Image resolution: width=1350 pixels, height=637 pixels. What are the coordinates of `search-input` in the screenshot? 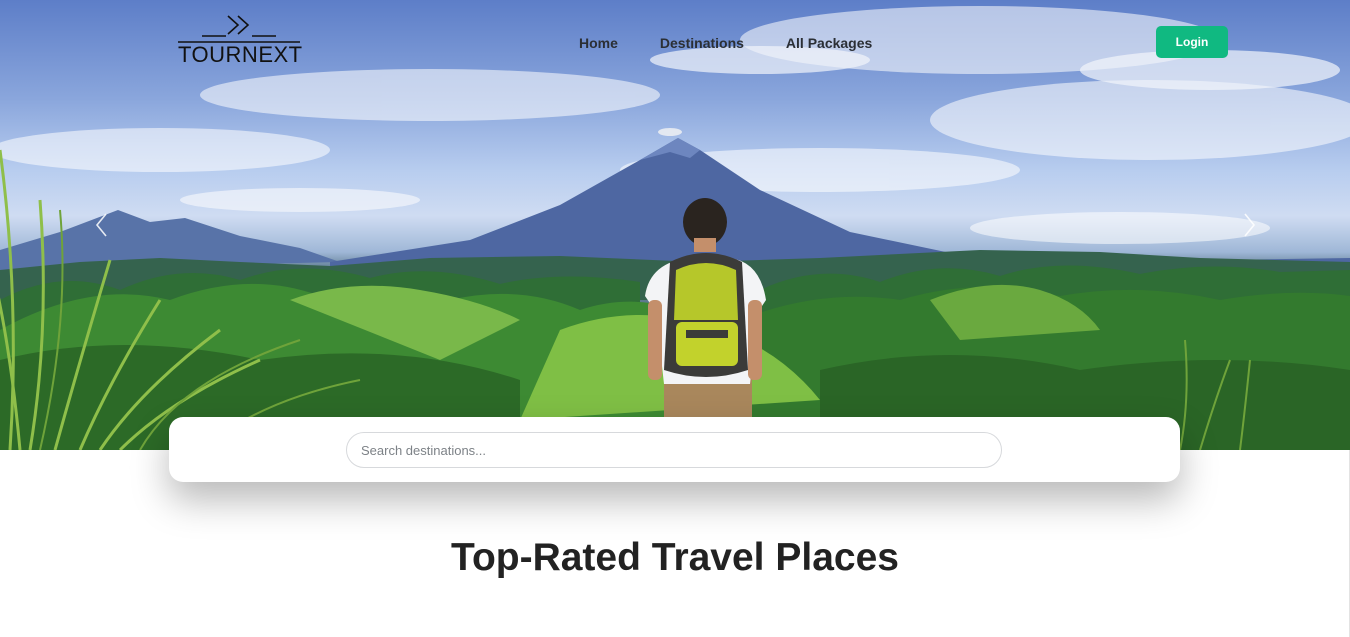 It's located at (674, 450).